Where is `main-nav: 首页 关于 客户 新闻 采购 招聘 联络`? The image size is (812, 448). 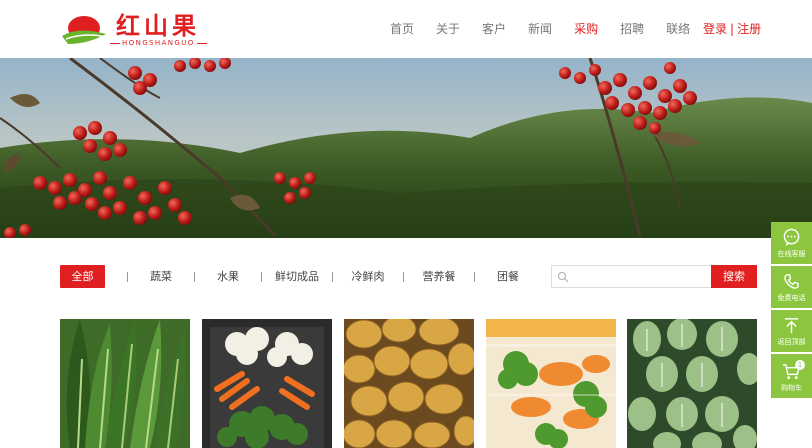 main-nav: 首页 关于 客户 新闻 采购 招聘 联络 is located at coordinates (551, 29).